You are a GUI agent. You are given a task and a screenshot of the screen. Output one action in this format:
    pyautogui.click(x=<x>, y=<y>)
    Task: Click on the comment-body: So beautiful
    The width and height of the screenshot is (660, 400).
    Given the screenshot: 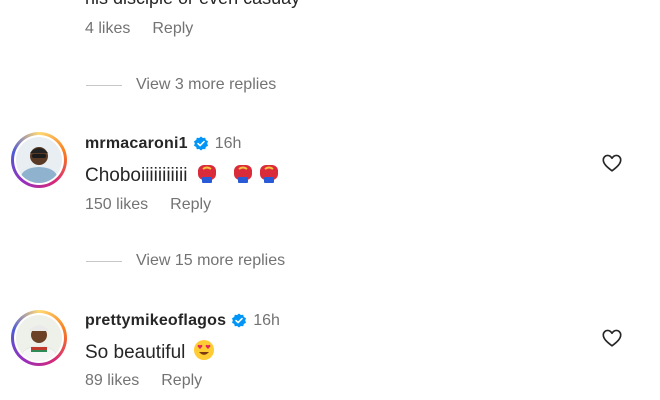 What is the action you would take?
    pyautogui.click(x=135, y=352)
    